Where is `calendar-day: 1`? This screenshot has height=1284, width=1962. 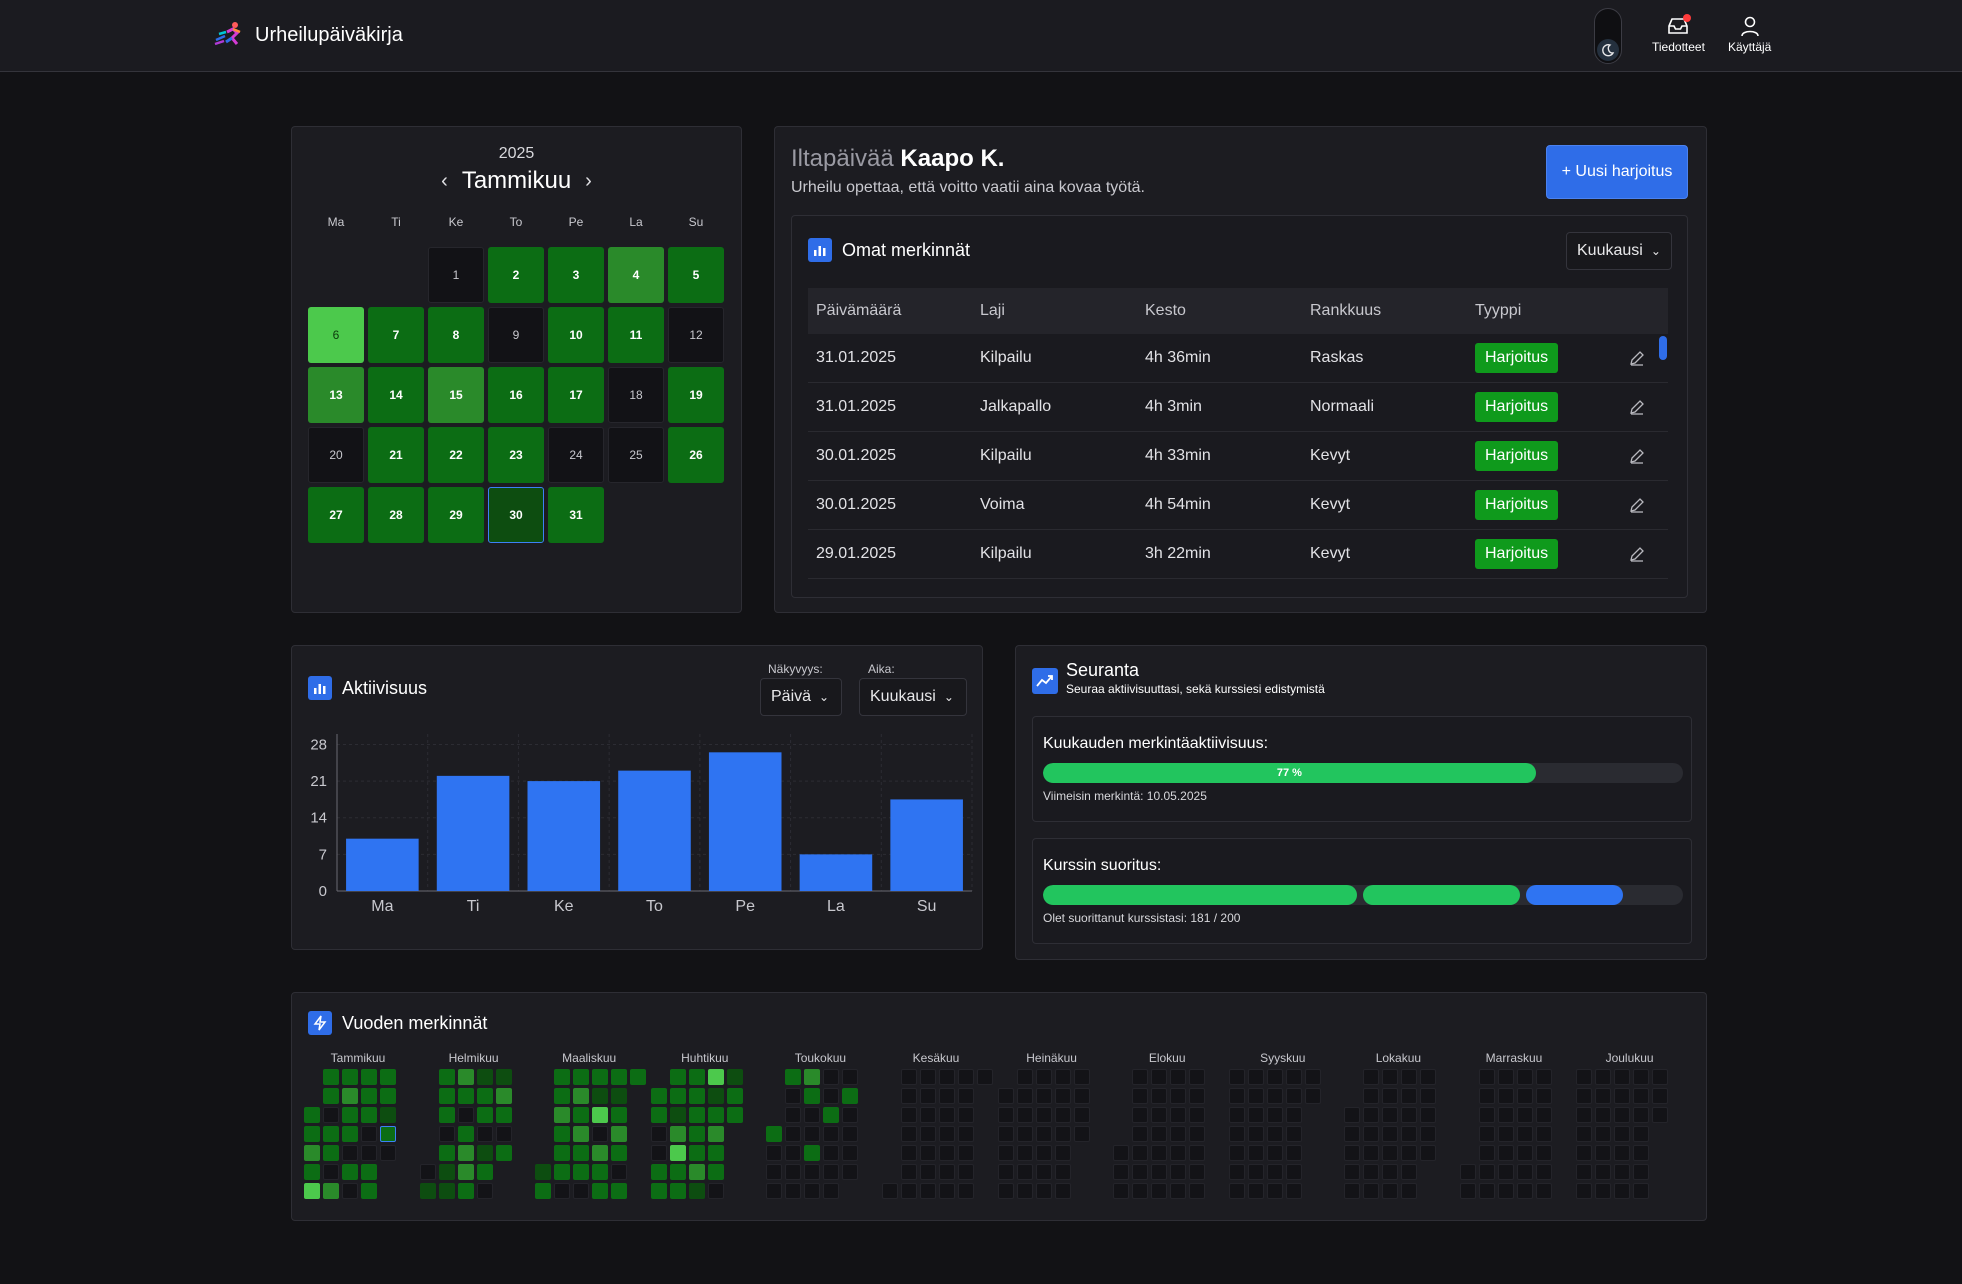 calendar-day: 1 is located at coordinates (456, 275).